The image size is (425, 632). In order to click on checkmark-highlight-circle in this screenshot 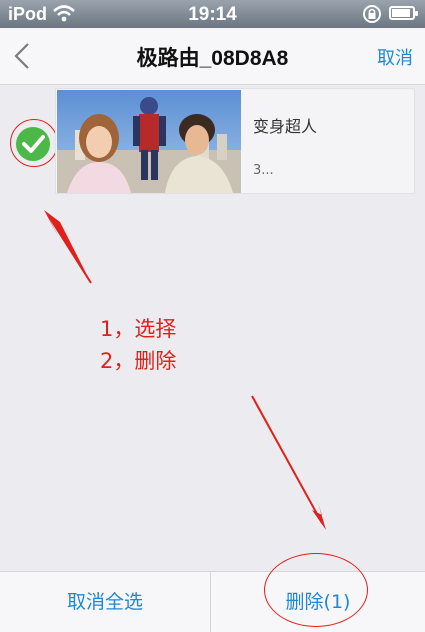, I will do `click(34, 143)`.